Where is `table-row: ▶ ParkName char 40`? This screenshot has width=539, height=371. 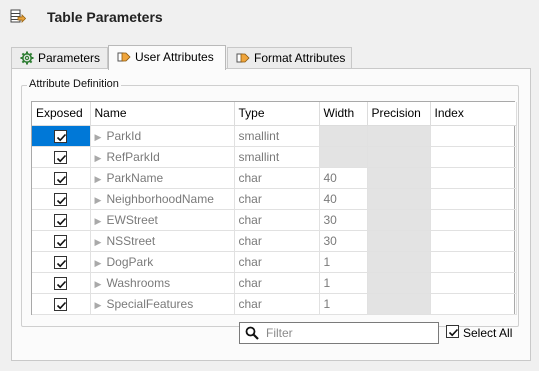
table-row: ▶ ParkName char 40 is located at coordinates (274, 178).